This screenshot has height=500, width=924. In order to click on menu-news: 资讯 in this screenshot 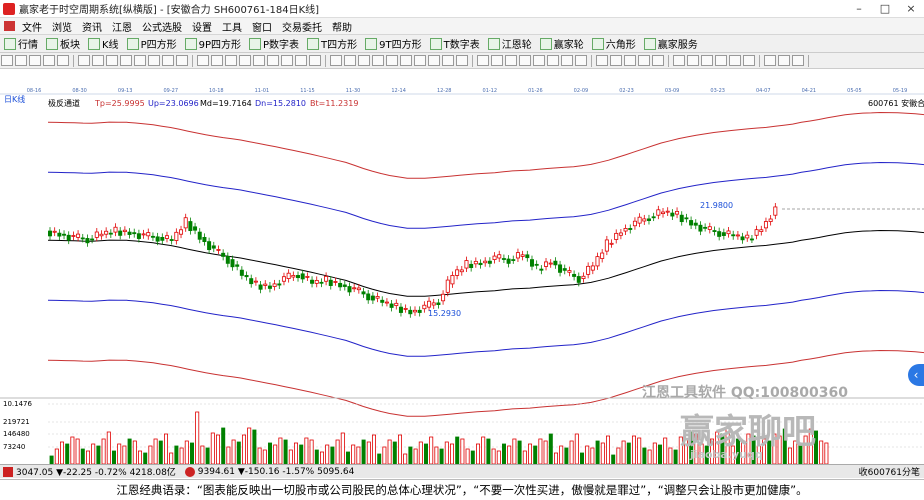, I will do `click(92, 26)`.